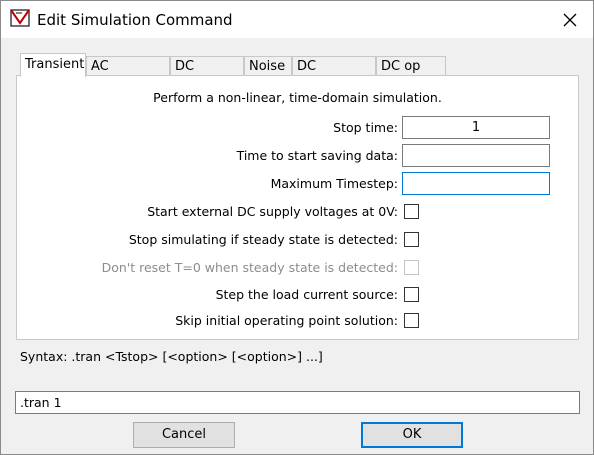 Image resolution: width=594 pixels, height=455 pixels. I want to click on ok-button: OK, so click(412, 435).